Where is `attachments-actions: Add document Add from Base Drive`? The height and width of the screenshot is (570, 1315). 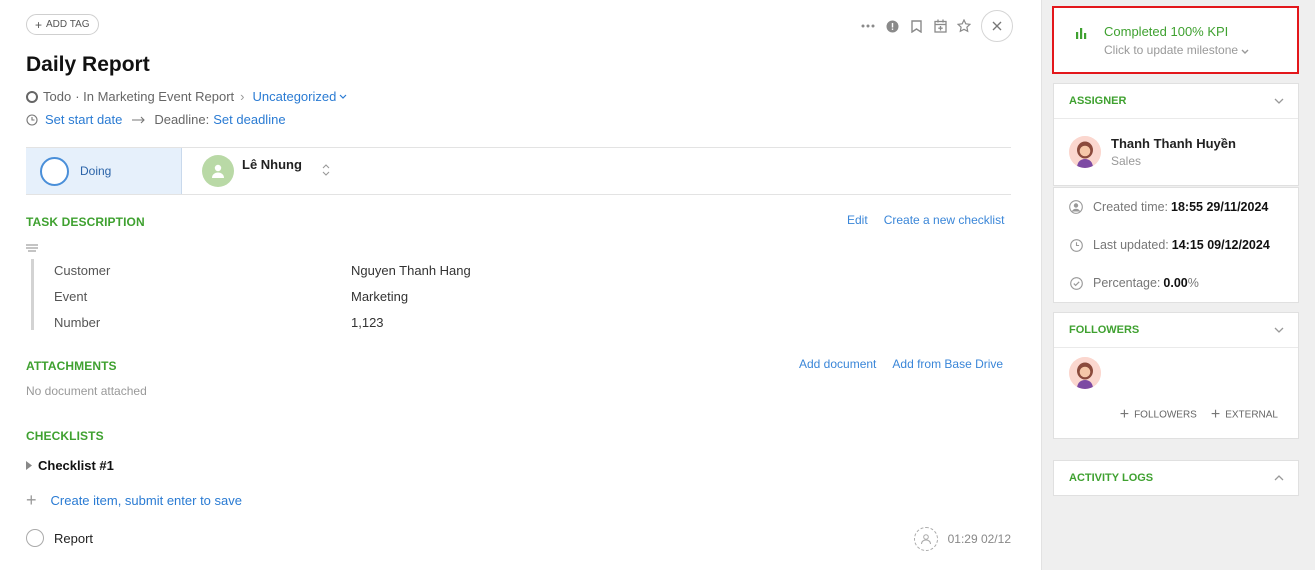
attachments-actions: Add document Add from Base Drive is located at coordinates (901, 364).